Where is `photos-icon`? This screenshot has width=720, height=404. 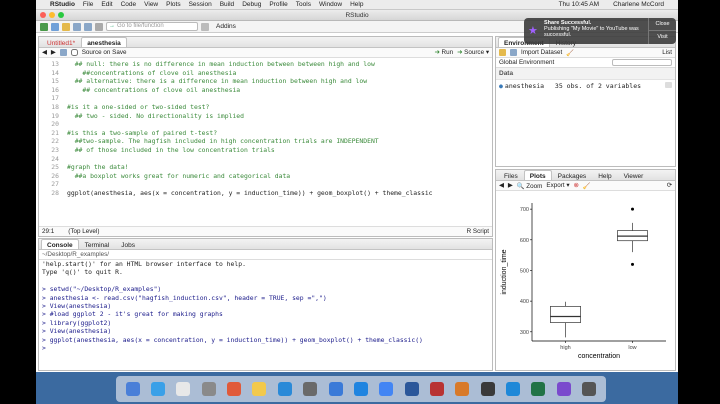 photos-icon is located at coordinates (208, 389).